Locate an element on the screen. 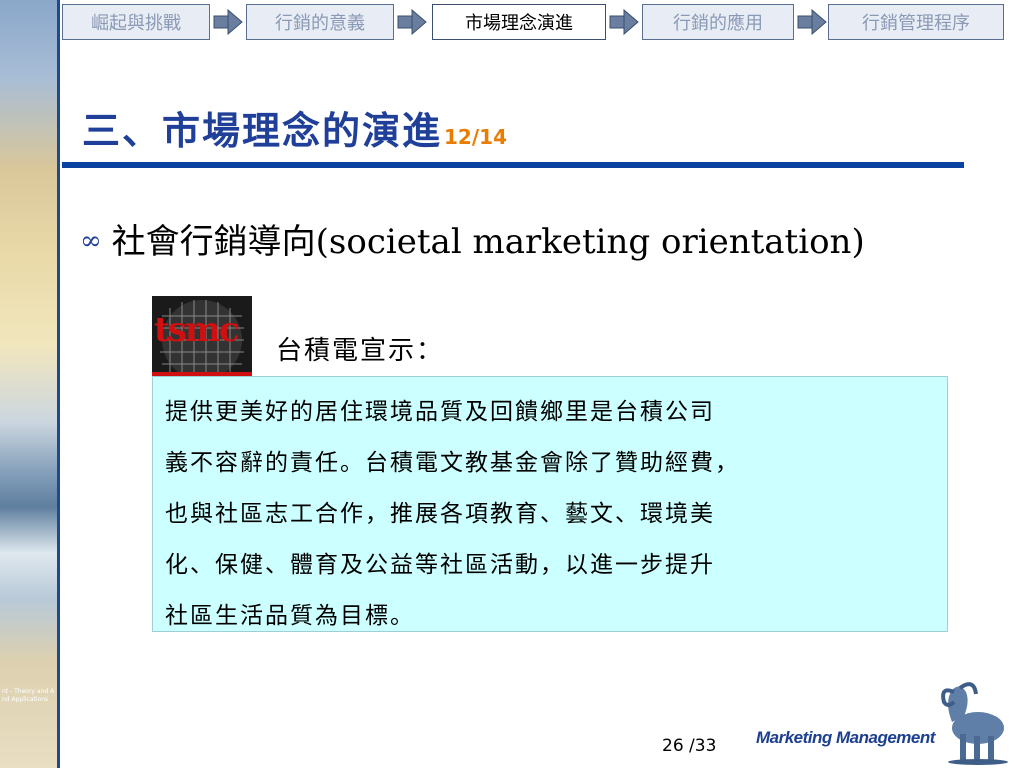 The width and height of the screenshot is (1024, 768). sidebar-edge is located at coordinates (58, 384).